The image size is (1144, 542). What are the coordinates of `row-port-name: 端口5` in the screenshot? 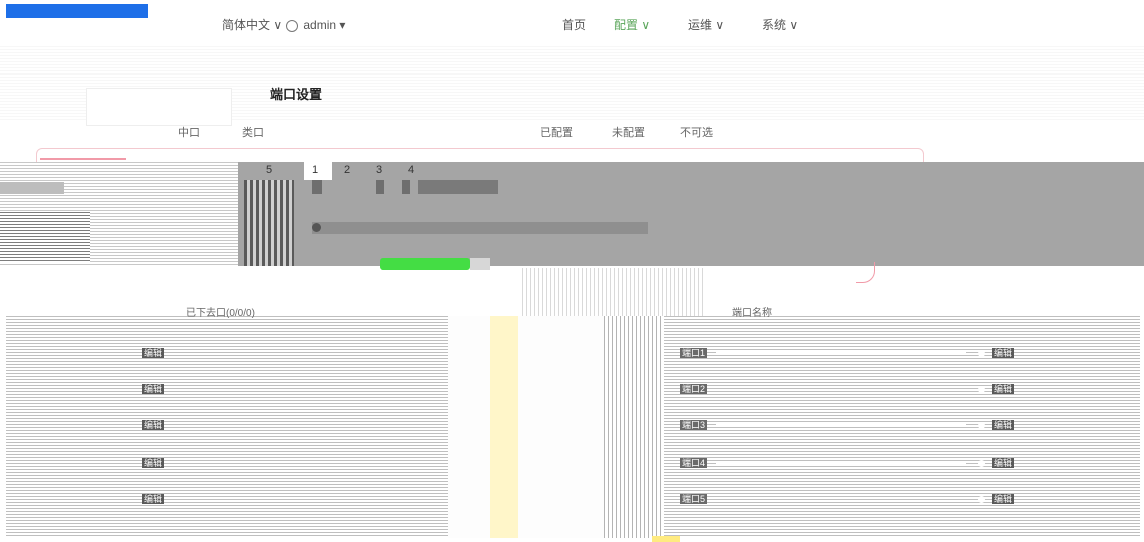 It's located at (694, 499).